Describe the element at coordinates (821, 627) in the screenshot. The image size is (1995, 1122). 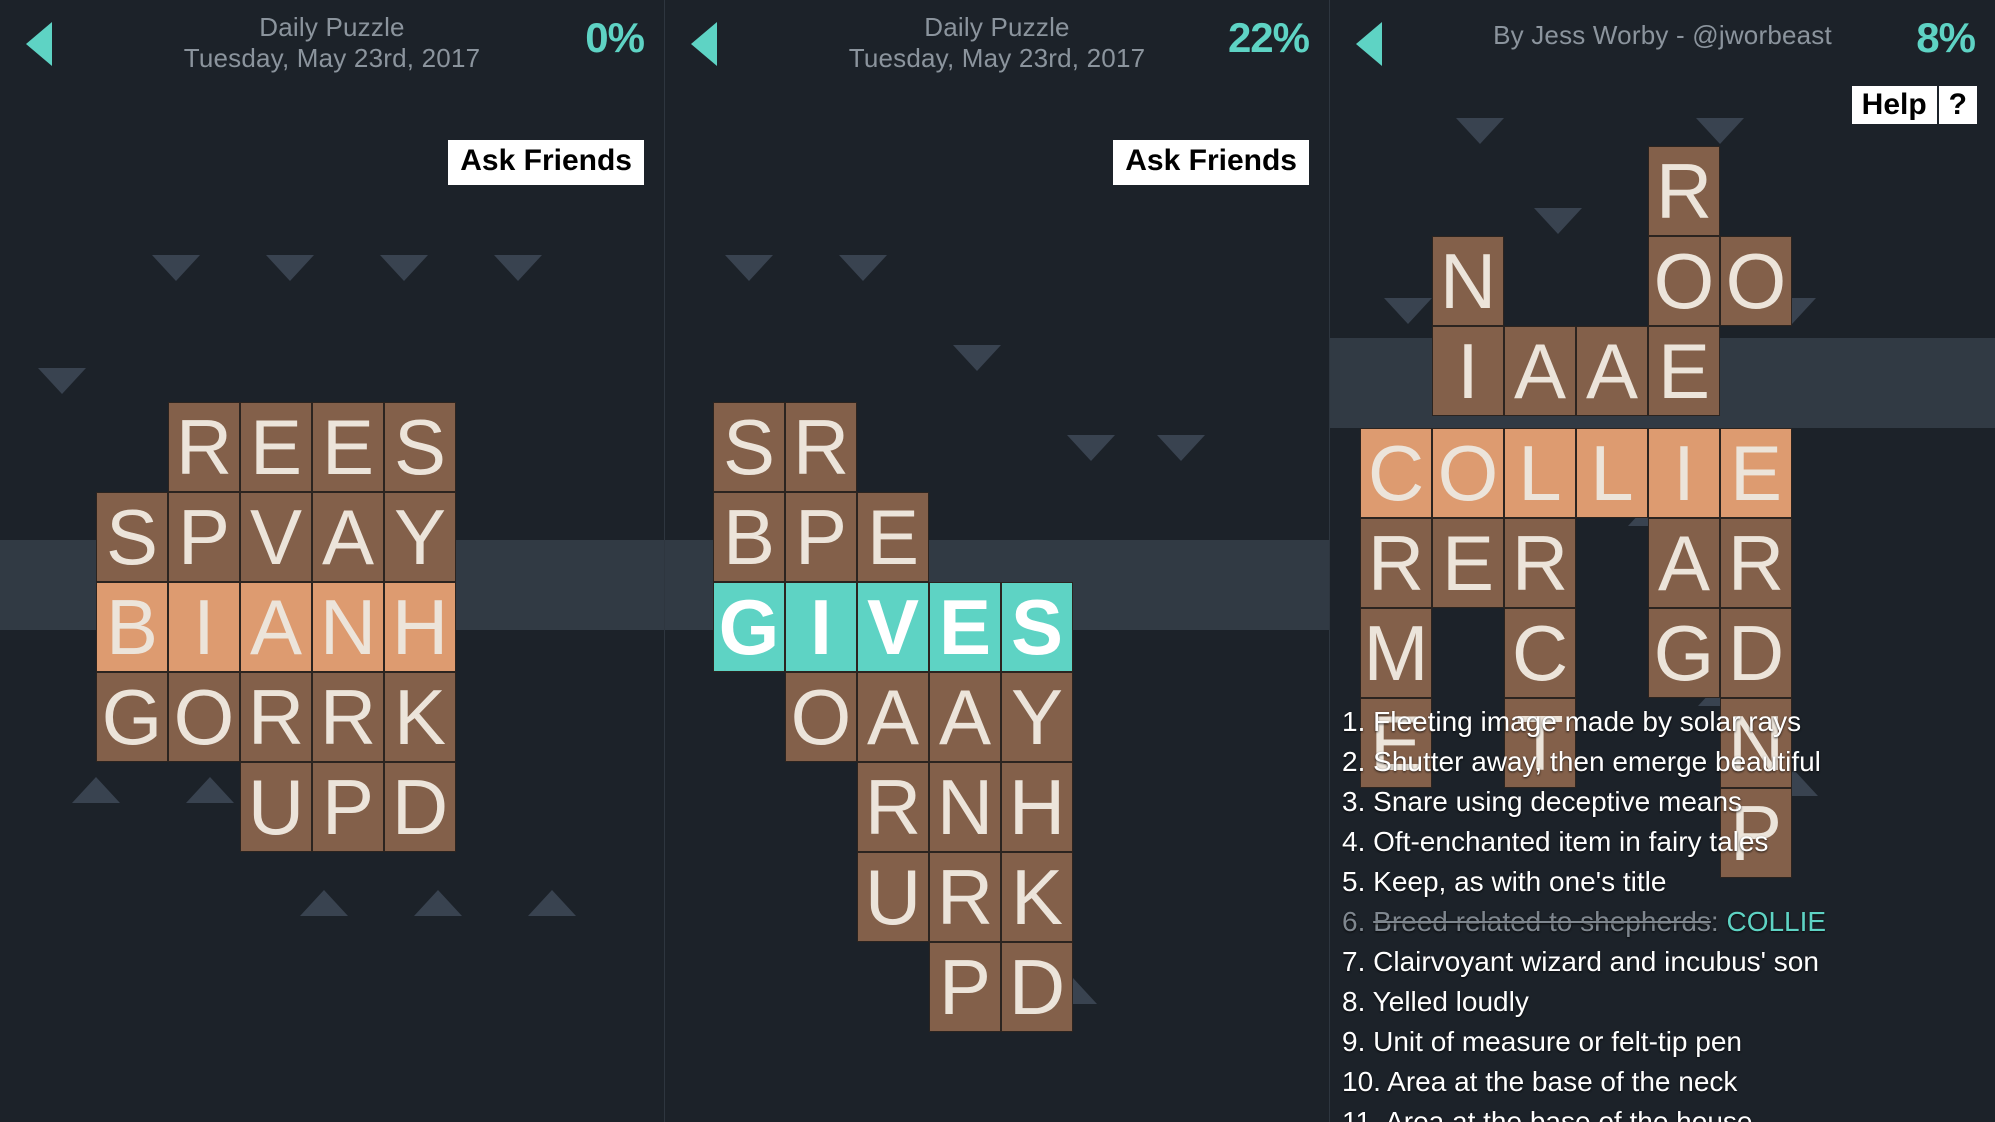
I see `grid-cell-solved: I` at that location.